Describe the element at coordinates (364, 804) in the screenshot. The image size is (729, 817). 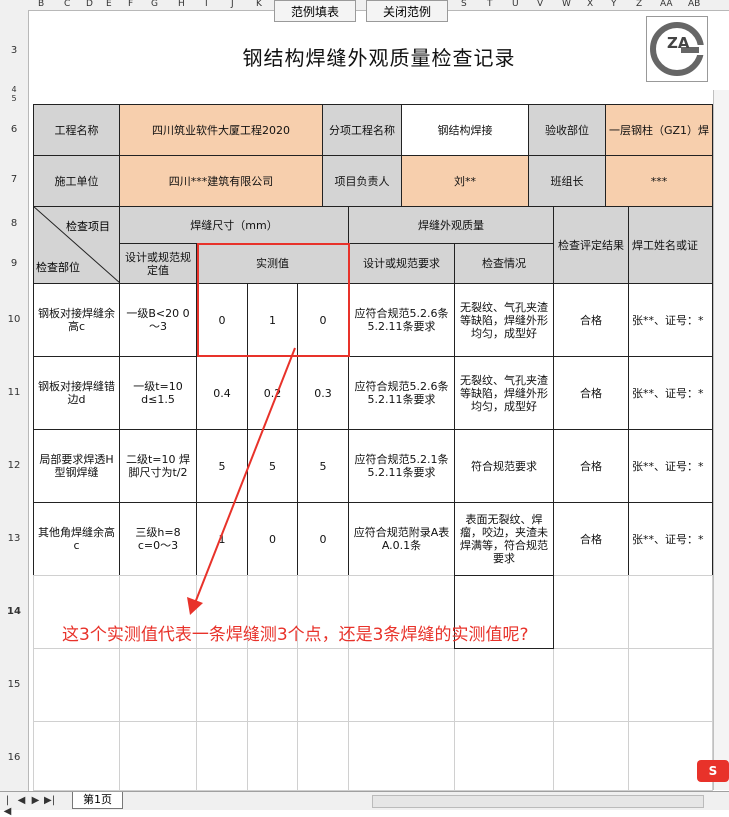
I see `sheet-tab-bar: |◀ ◀ ▶ ▶| 第1页` at that location.